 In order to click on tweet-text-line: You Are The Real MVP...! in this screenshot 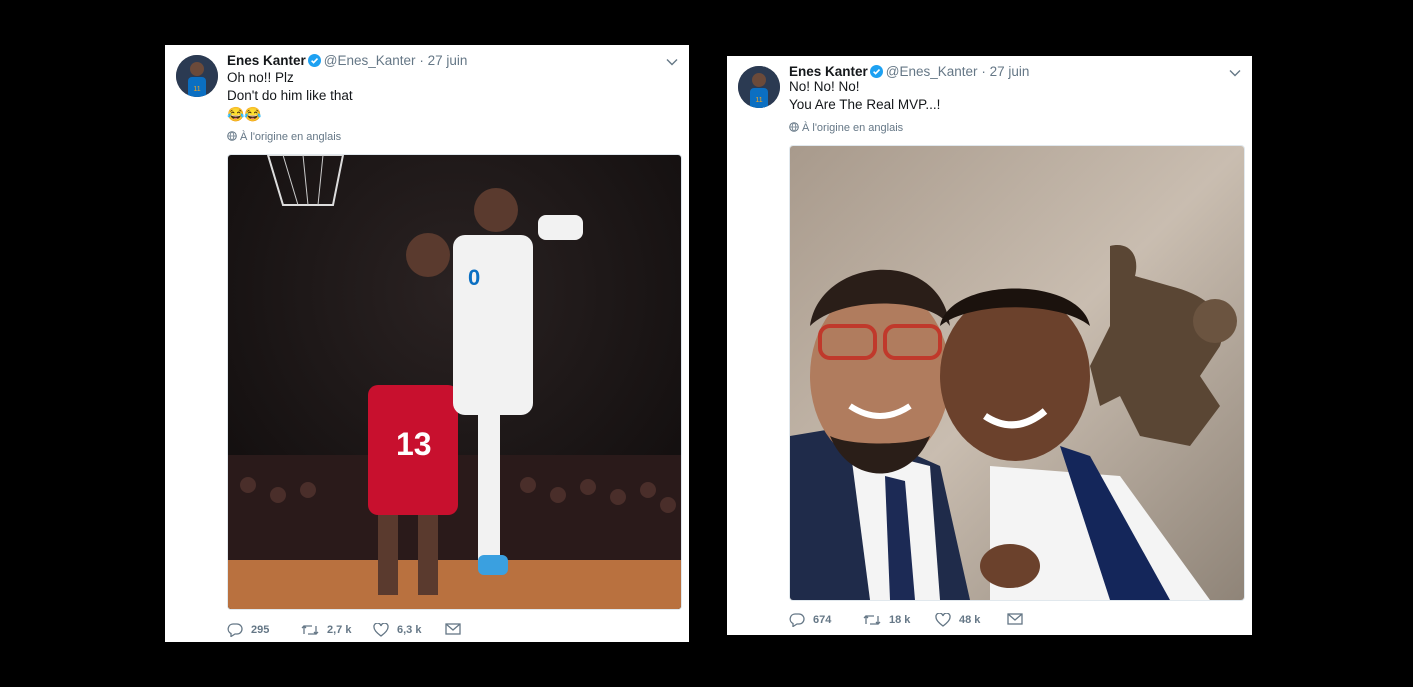, I will do `click(865, 104)`.